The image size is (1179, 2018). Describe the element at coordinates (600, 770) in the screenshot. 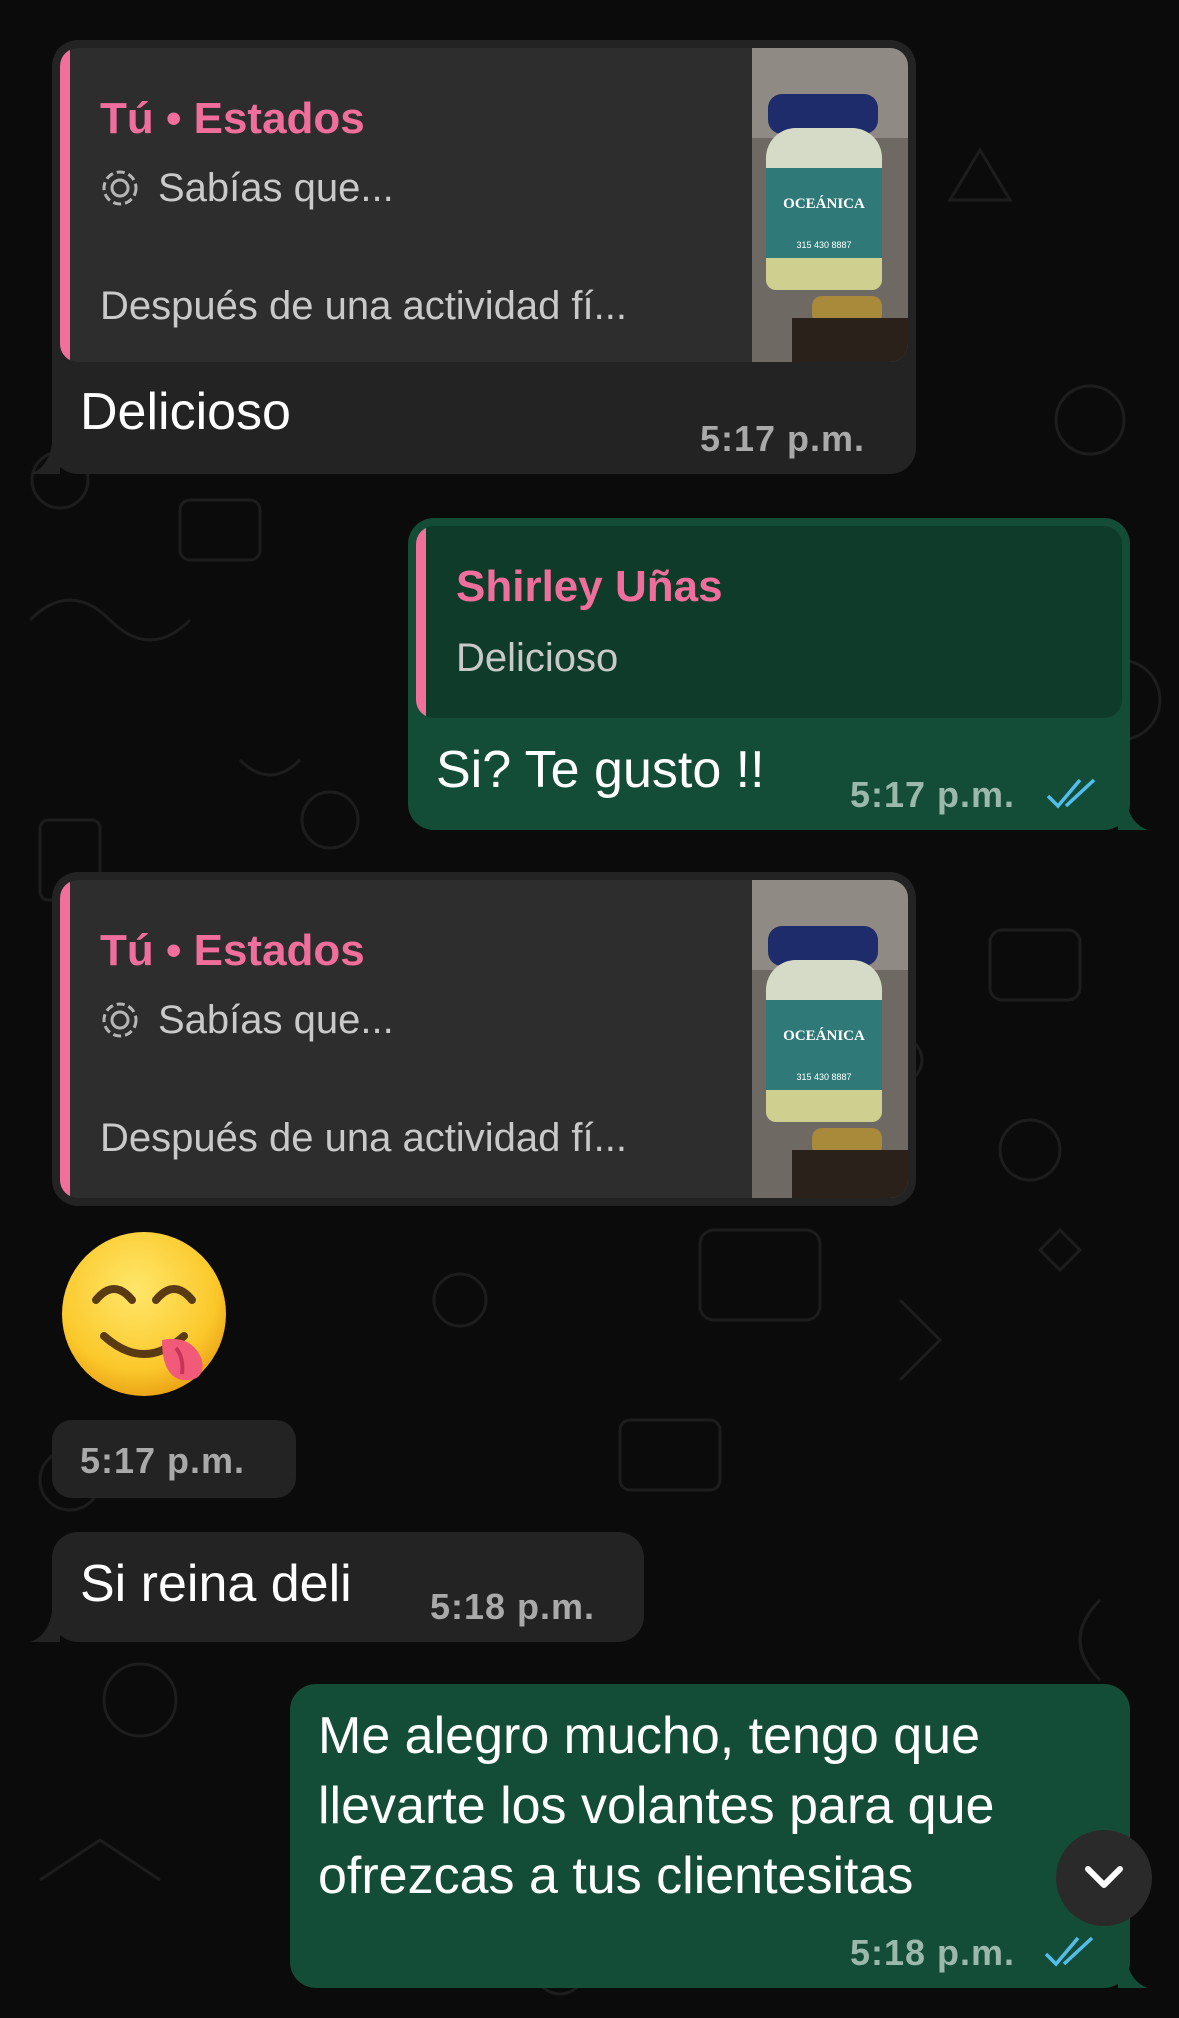

I see `message-text: Si? Te gusto !!` at that location.